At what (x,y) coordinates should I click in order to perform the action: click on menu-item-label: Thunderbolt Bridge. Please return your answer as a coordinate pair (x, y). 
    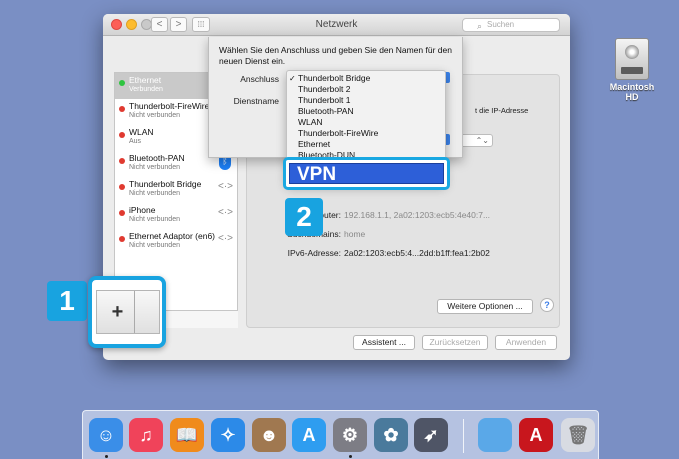
    Looking at the image, I should click on (334, 78).